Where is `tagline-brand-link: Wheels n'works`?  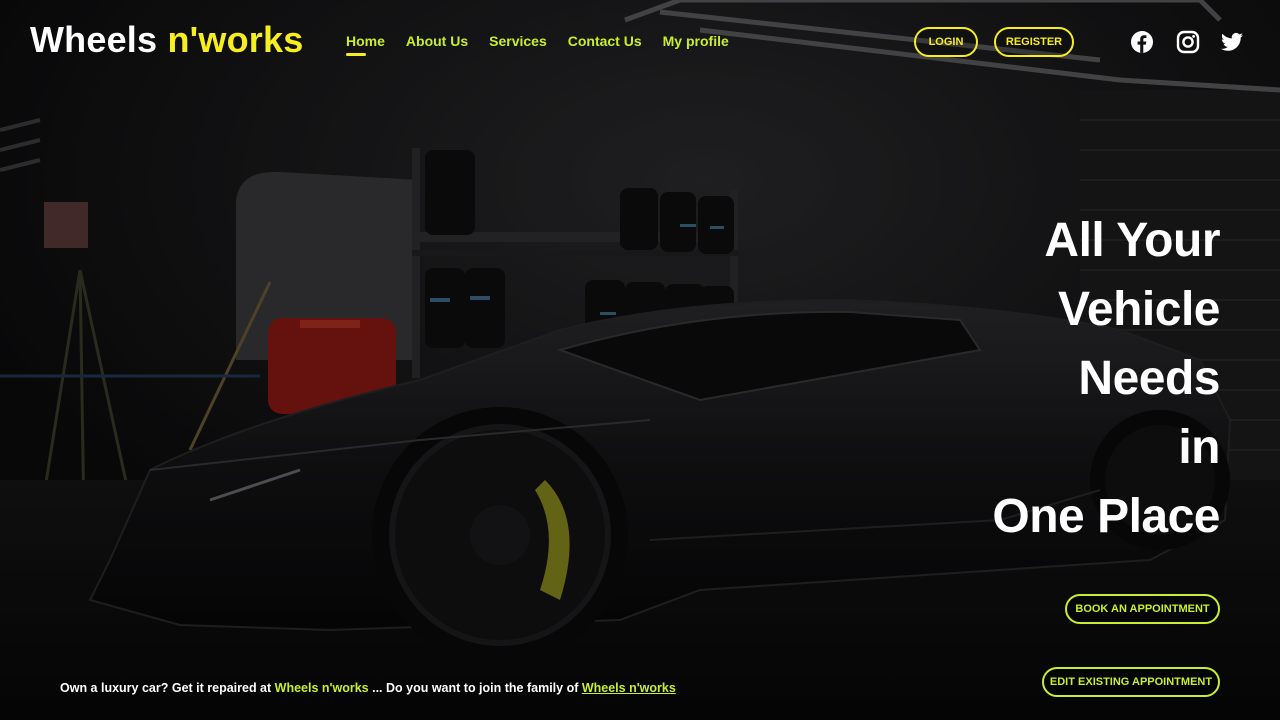 tagline-brand-link: Wheels n'works is located at coordinates (629, 688).